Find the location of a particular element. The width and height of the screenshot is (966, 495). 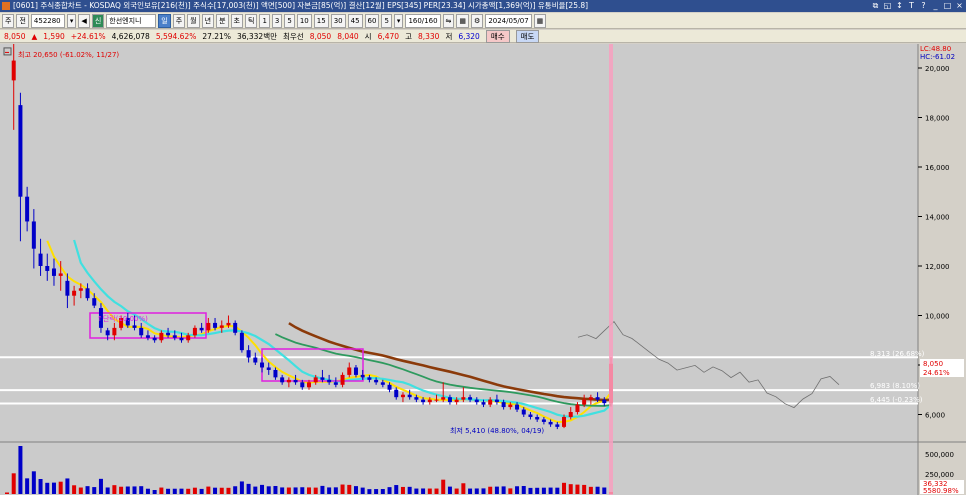

interval-3-button: 3 is located at coordinates (277, 20).